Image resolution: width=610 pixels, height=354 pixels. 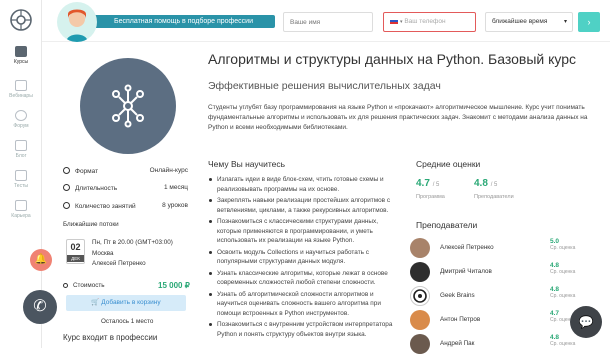 I want to click on teacher-card: Алексей Петренко 5.0 Ср. оценка, so click(x=500, y=248).